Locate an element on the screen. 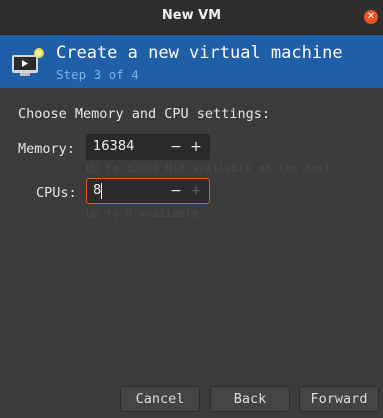  cpus-hint: Up to 8 available is located at coordinates (142, 213).